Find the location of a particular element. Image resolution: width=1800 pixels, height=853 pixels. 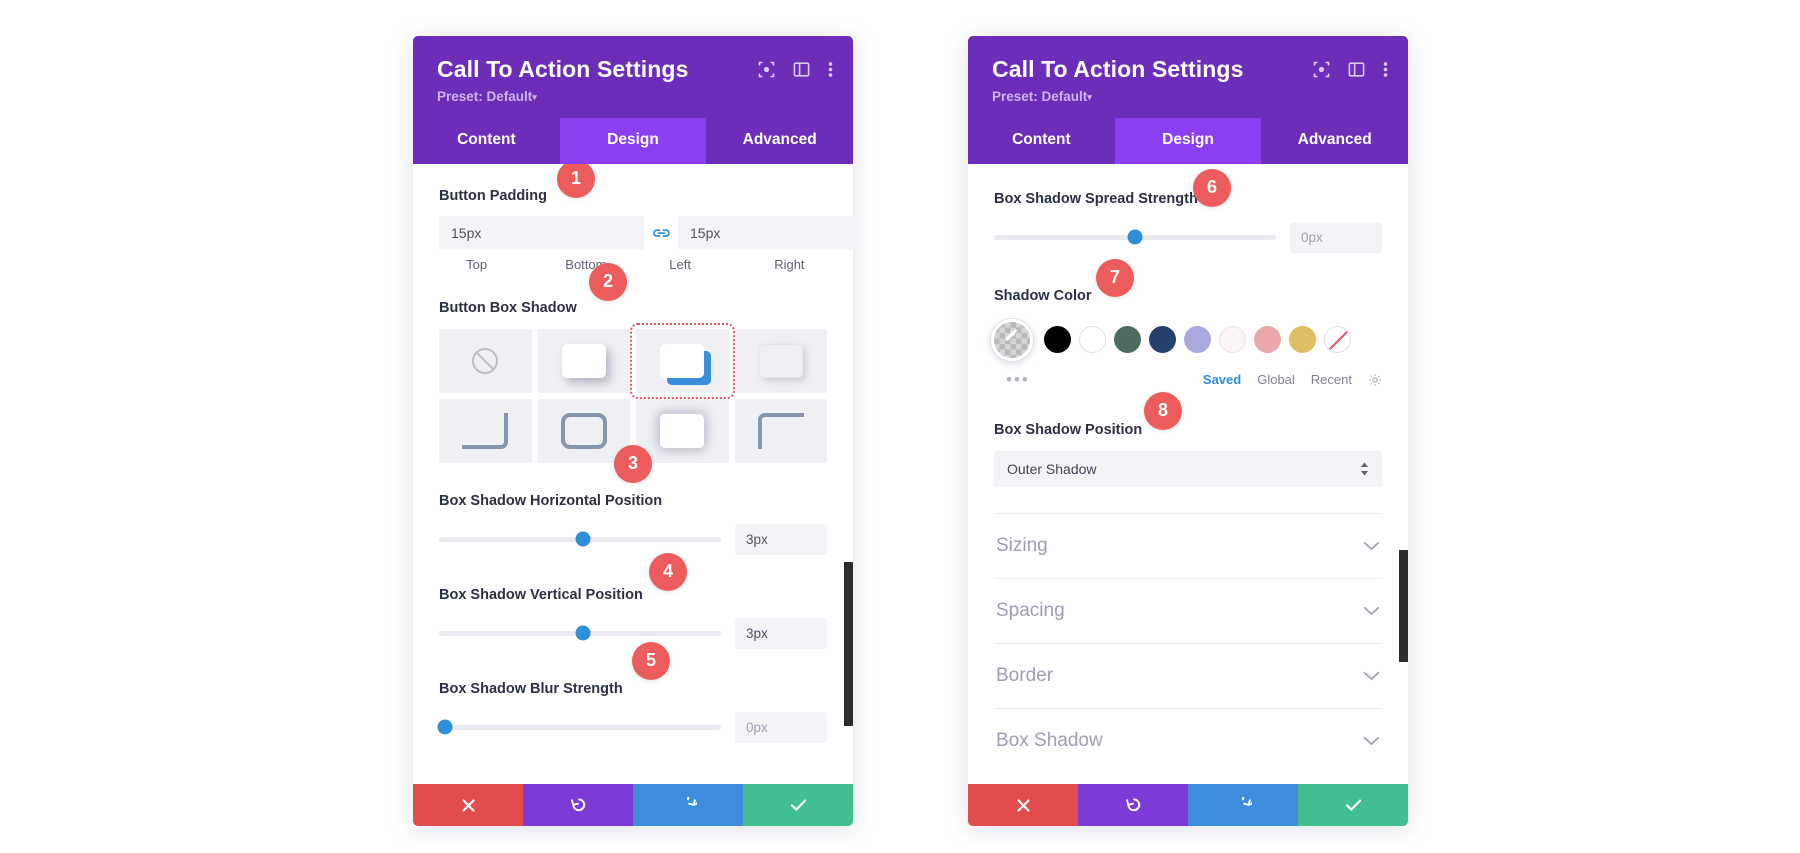

panel-header: Call To Action Settings Preset: Default▾ is located at coordinates (633, 77).